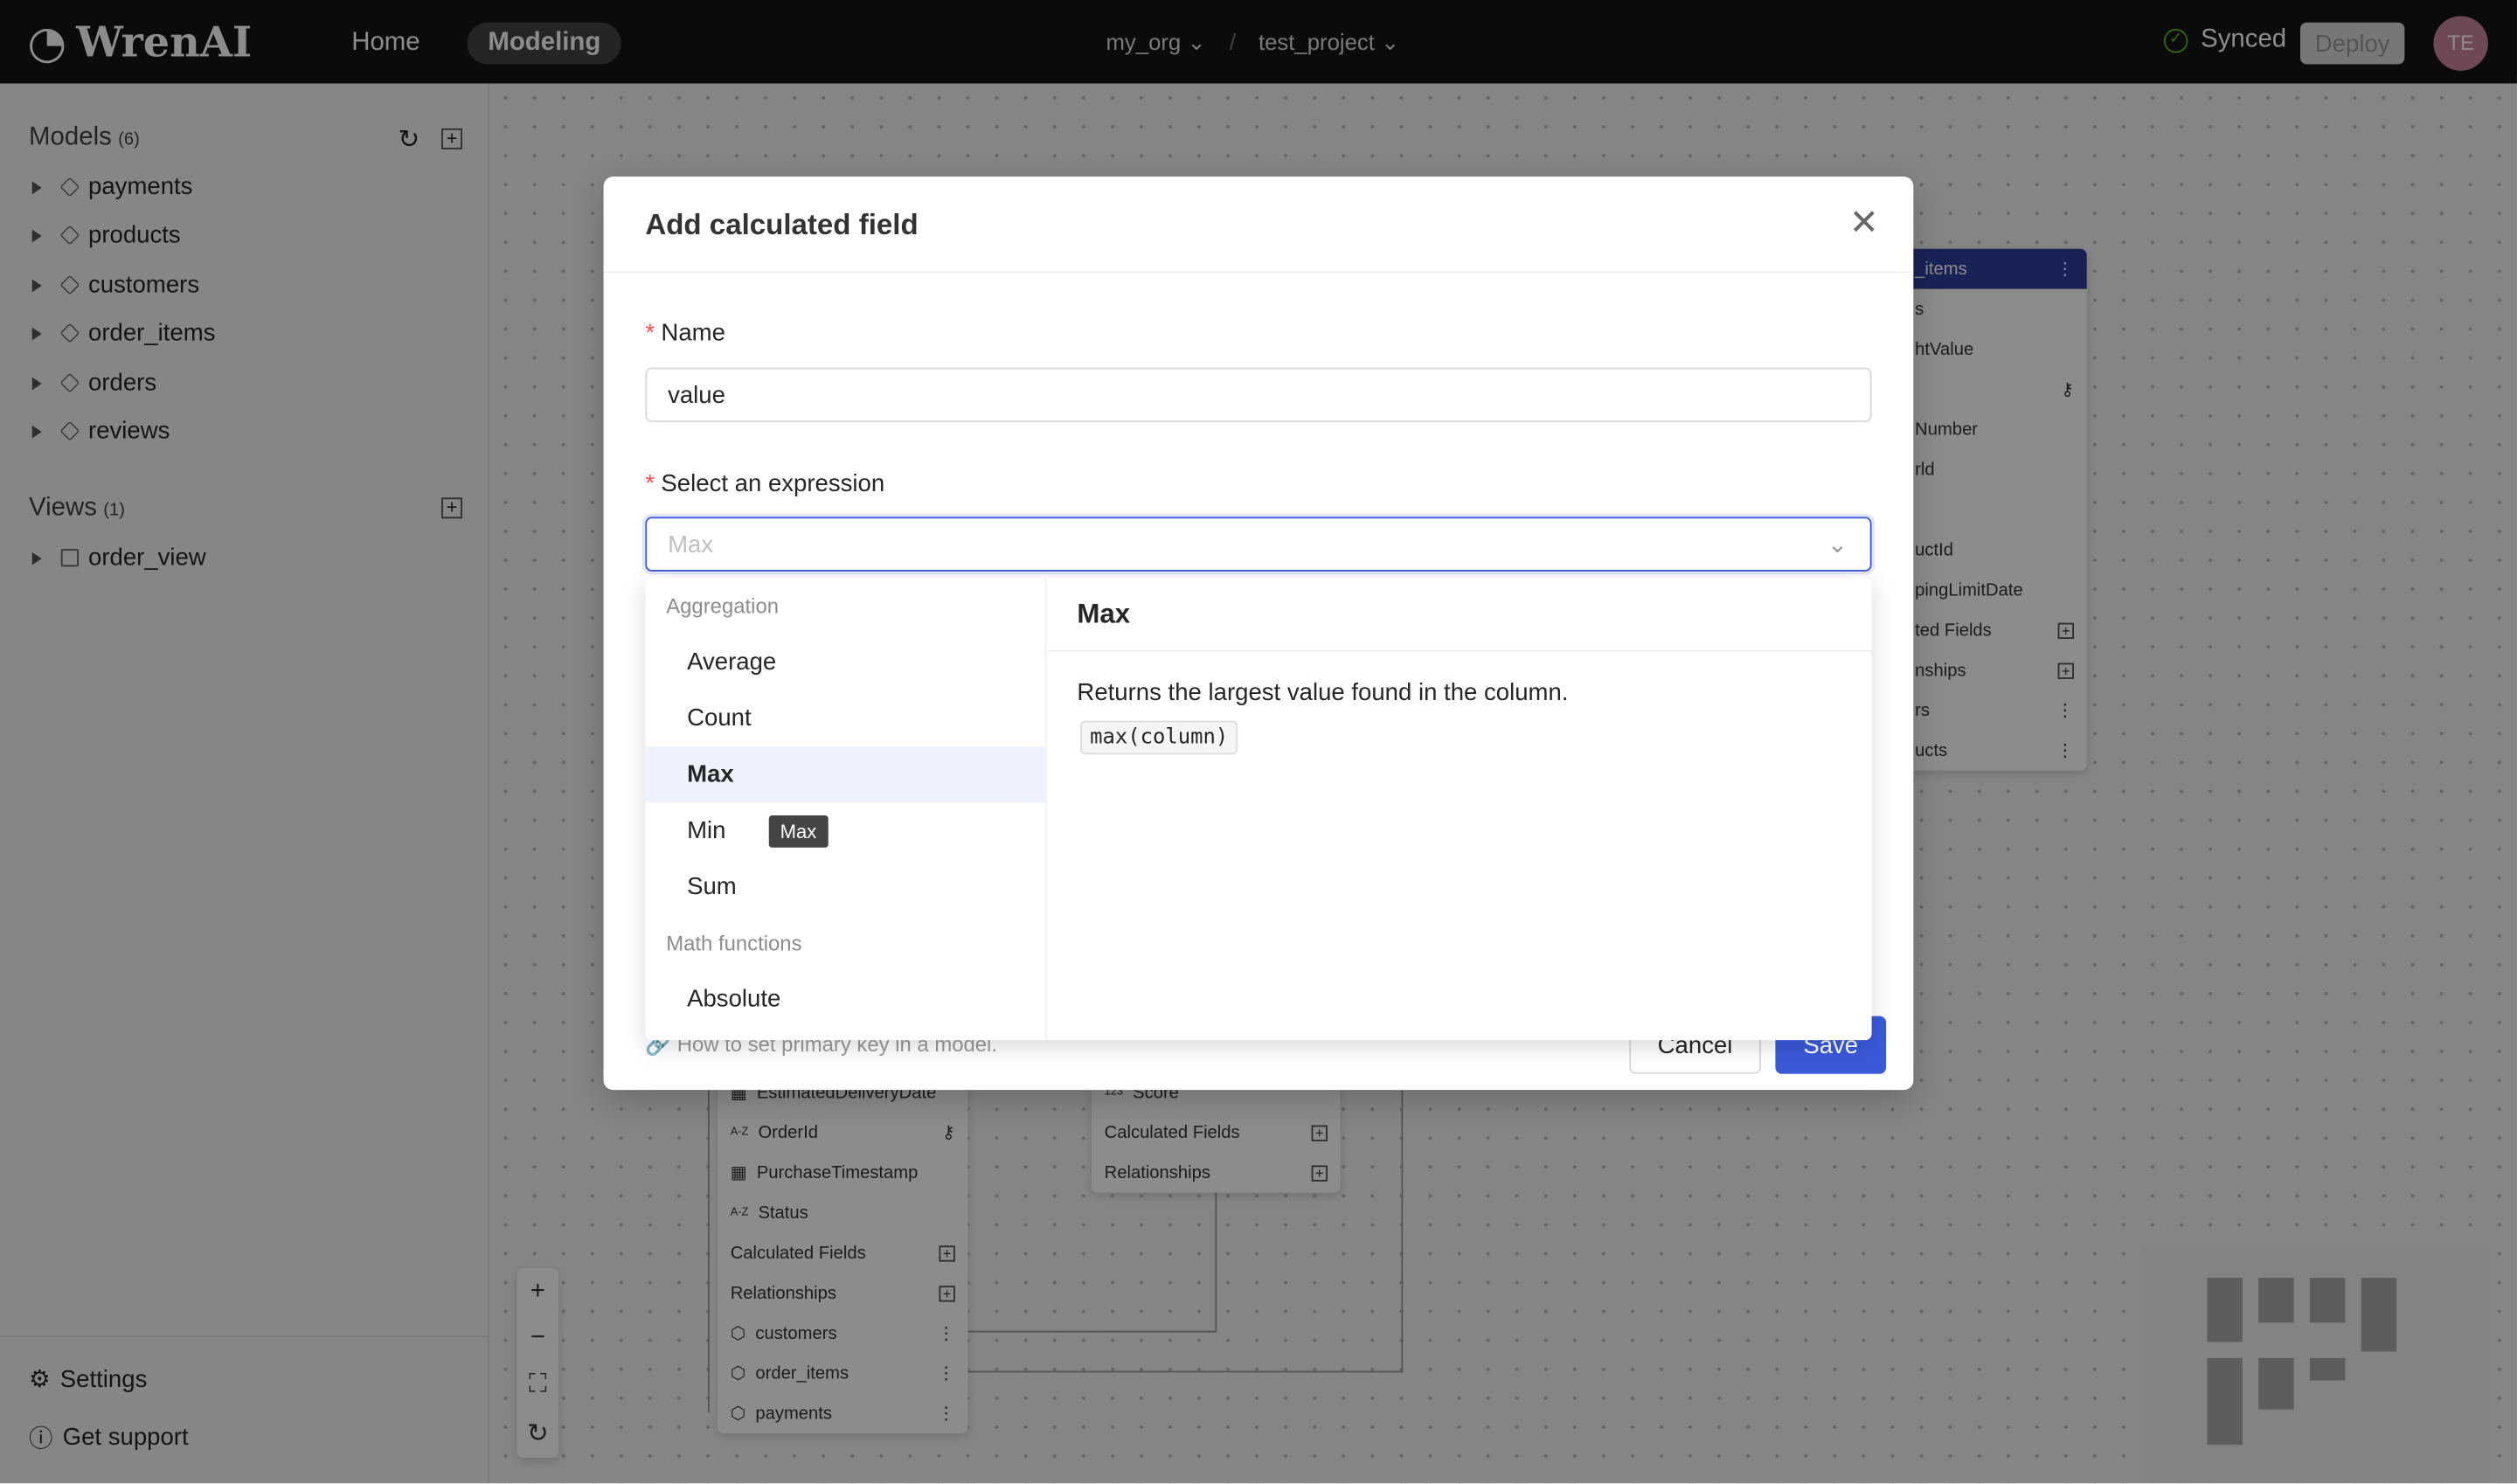 The image size is (2517, 1484). I want to click on detail-title: Max, so click(1104, 614).